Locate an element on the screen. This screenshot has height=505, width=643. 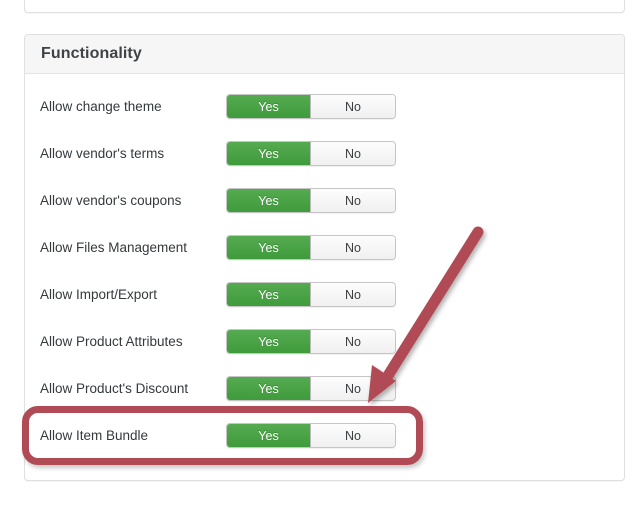
settings-row-label: Allow Import/Export is located at coordinates (99, 294).